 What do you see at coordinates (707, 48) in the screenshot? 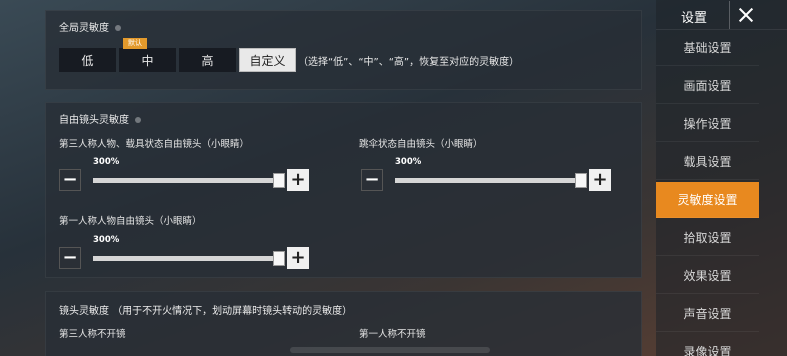
I see `sidebar-item-basic: 基础设置` at bounding box center [707, 48].